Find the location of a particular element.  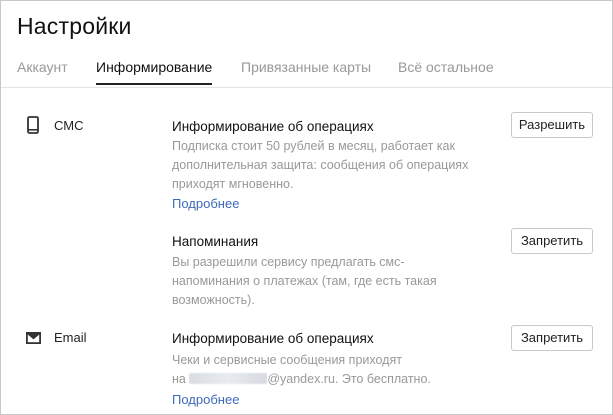

sms-operations-title: Информирование об операциях is located at coordinates (273, 126).